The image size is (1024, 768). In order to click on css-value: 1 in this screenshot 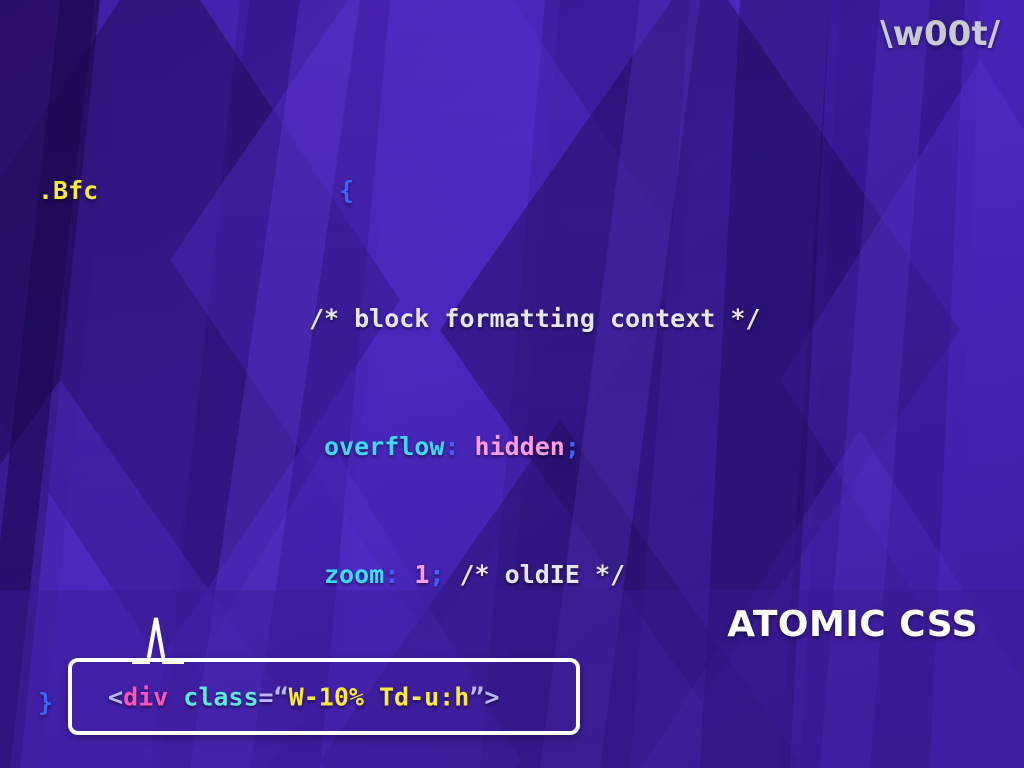, I will do `click(414, 574)`.